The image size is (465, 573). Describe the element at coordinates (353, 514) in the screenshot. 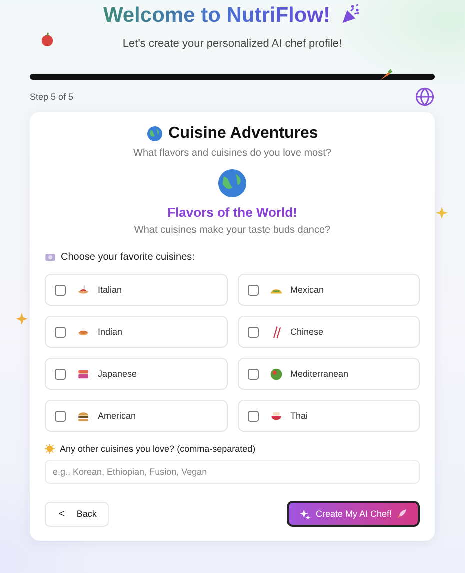

I see `create-chef-button: Create My AI Chef!` at that location.